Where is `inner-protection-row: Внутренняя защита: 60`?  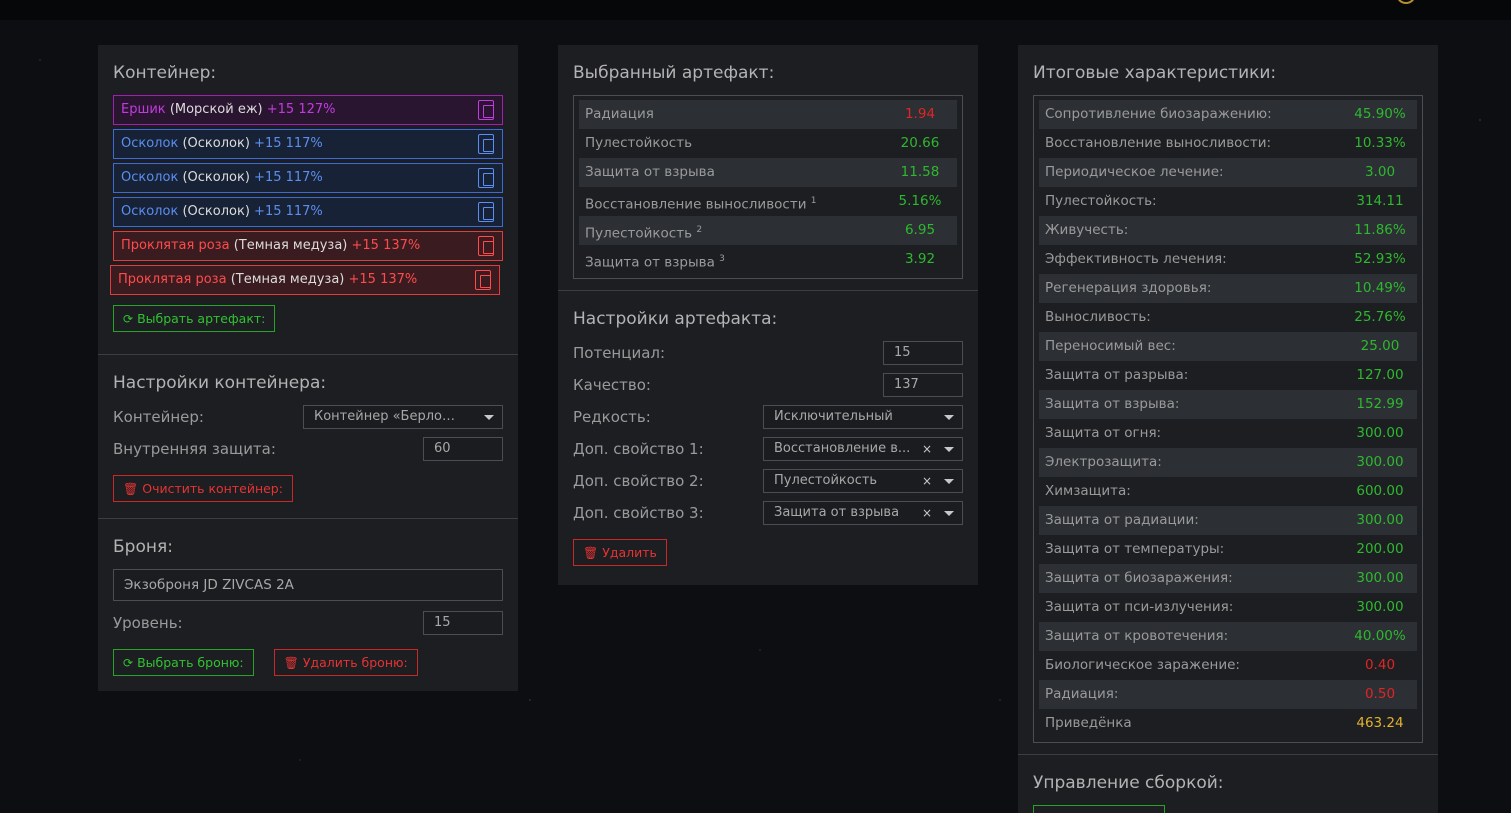
inner-protection-row: Внутренняя защита: 60 is located at coordinates (308, 449).